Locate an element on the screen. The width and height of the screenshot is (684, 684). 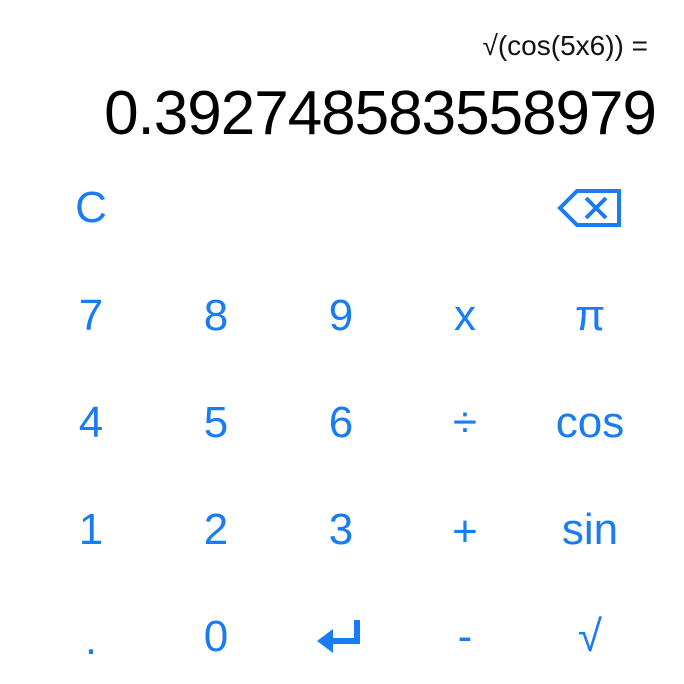
digit-3-button: 3 is located at coordinates (341, 530).